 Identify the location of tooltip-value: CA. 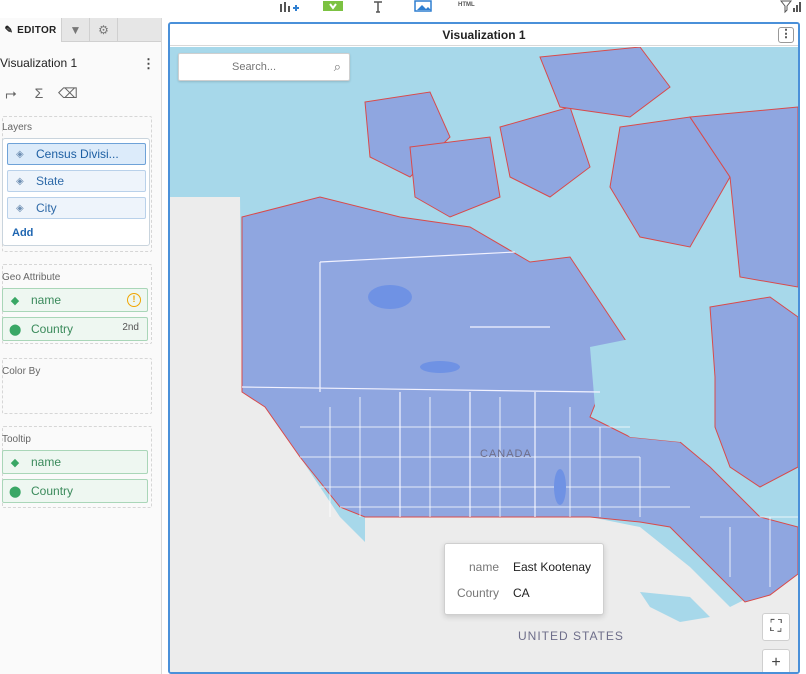
(521, 593).